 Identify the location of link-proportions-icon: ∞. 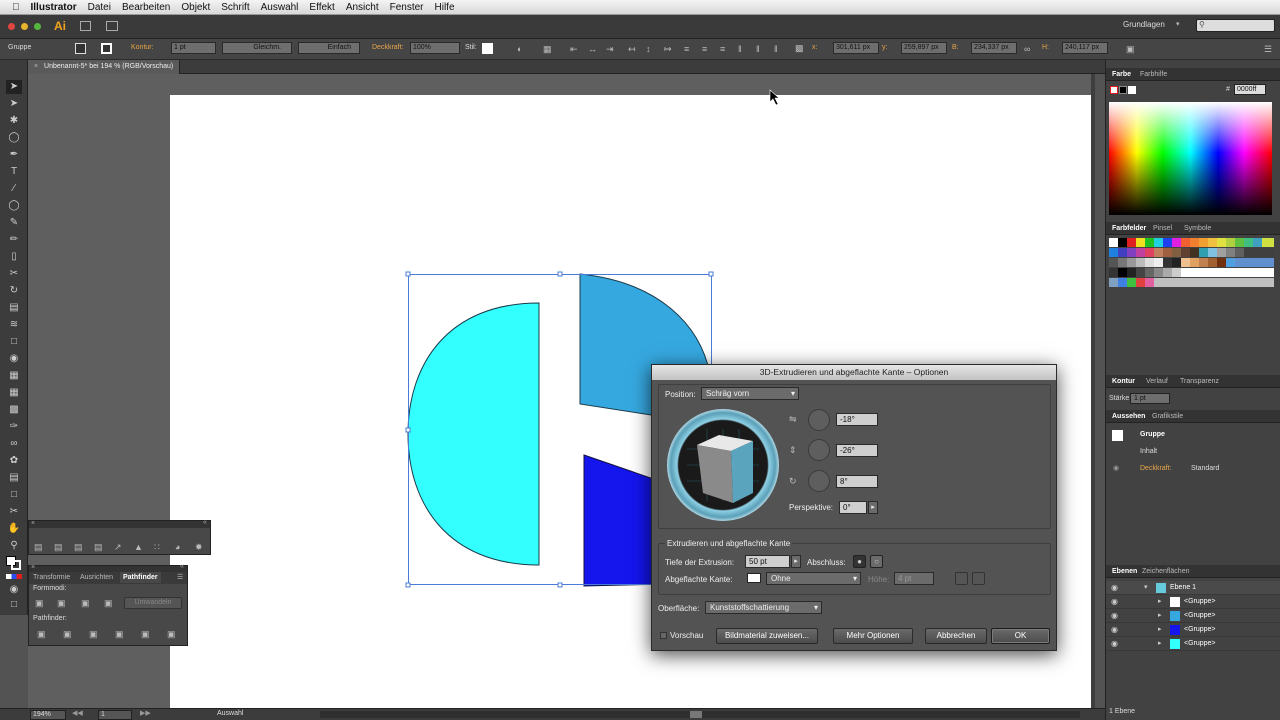
(1027, 49).